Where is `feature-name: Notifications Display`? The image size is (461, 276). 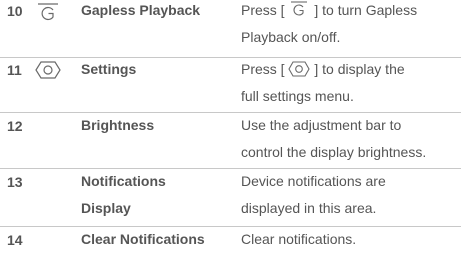
feature-name: Notifications Display is located at coordinates (166, 195).